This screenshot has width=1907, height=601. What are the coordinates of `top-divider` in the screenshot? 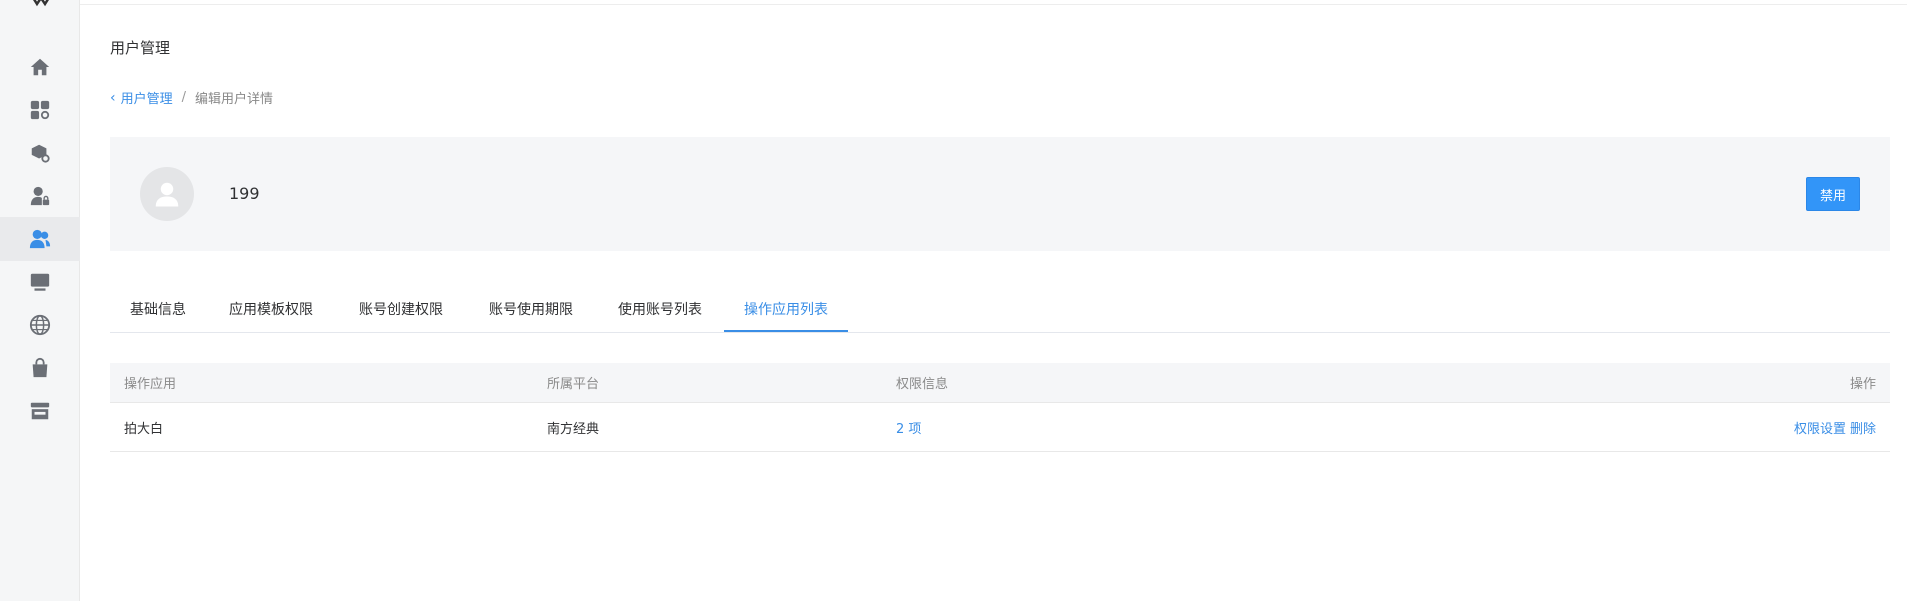 It's located at (993, 4).